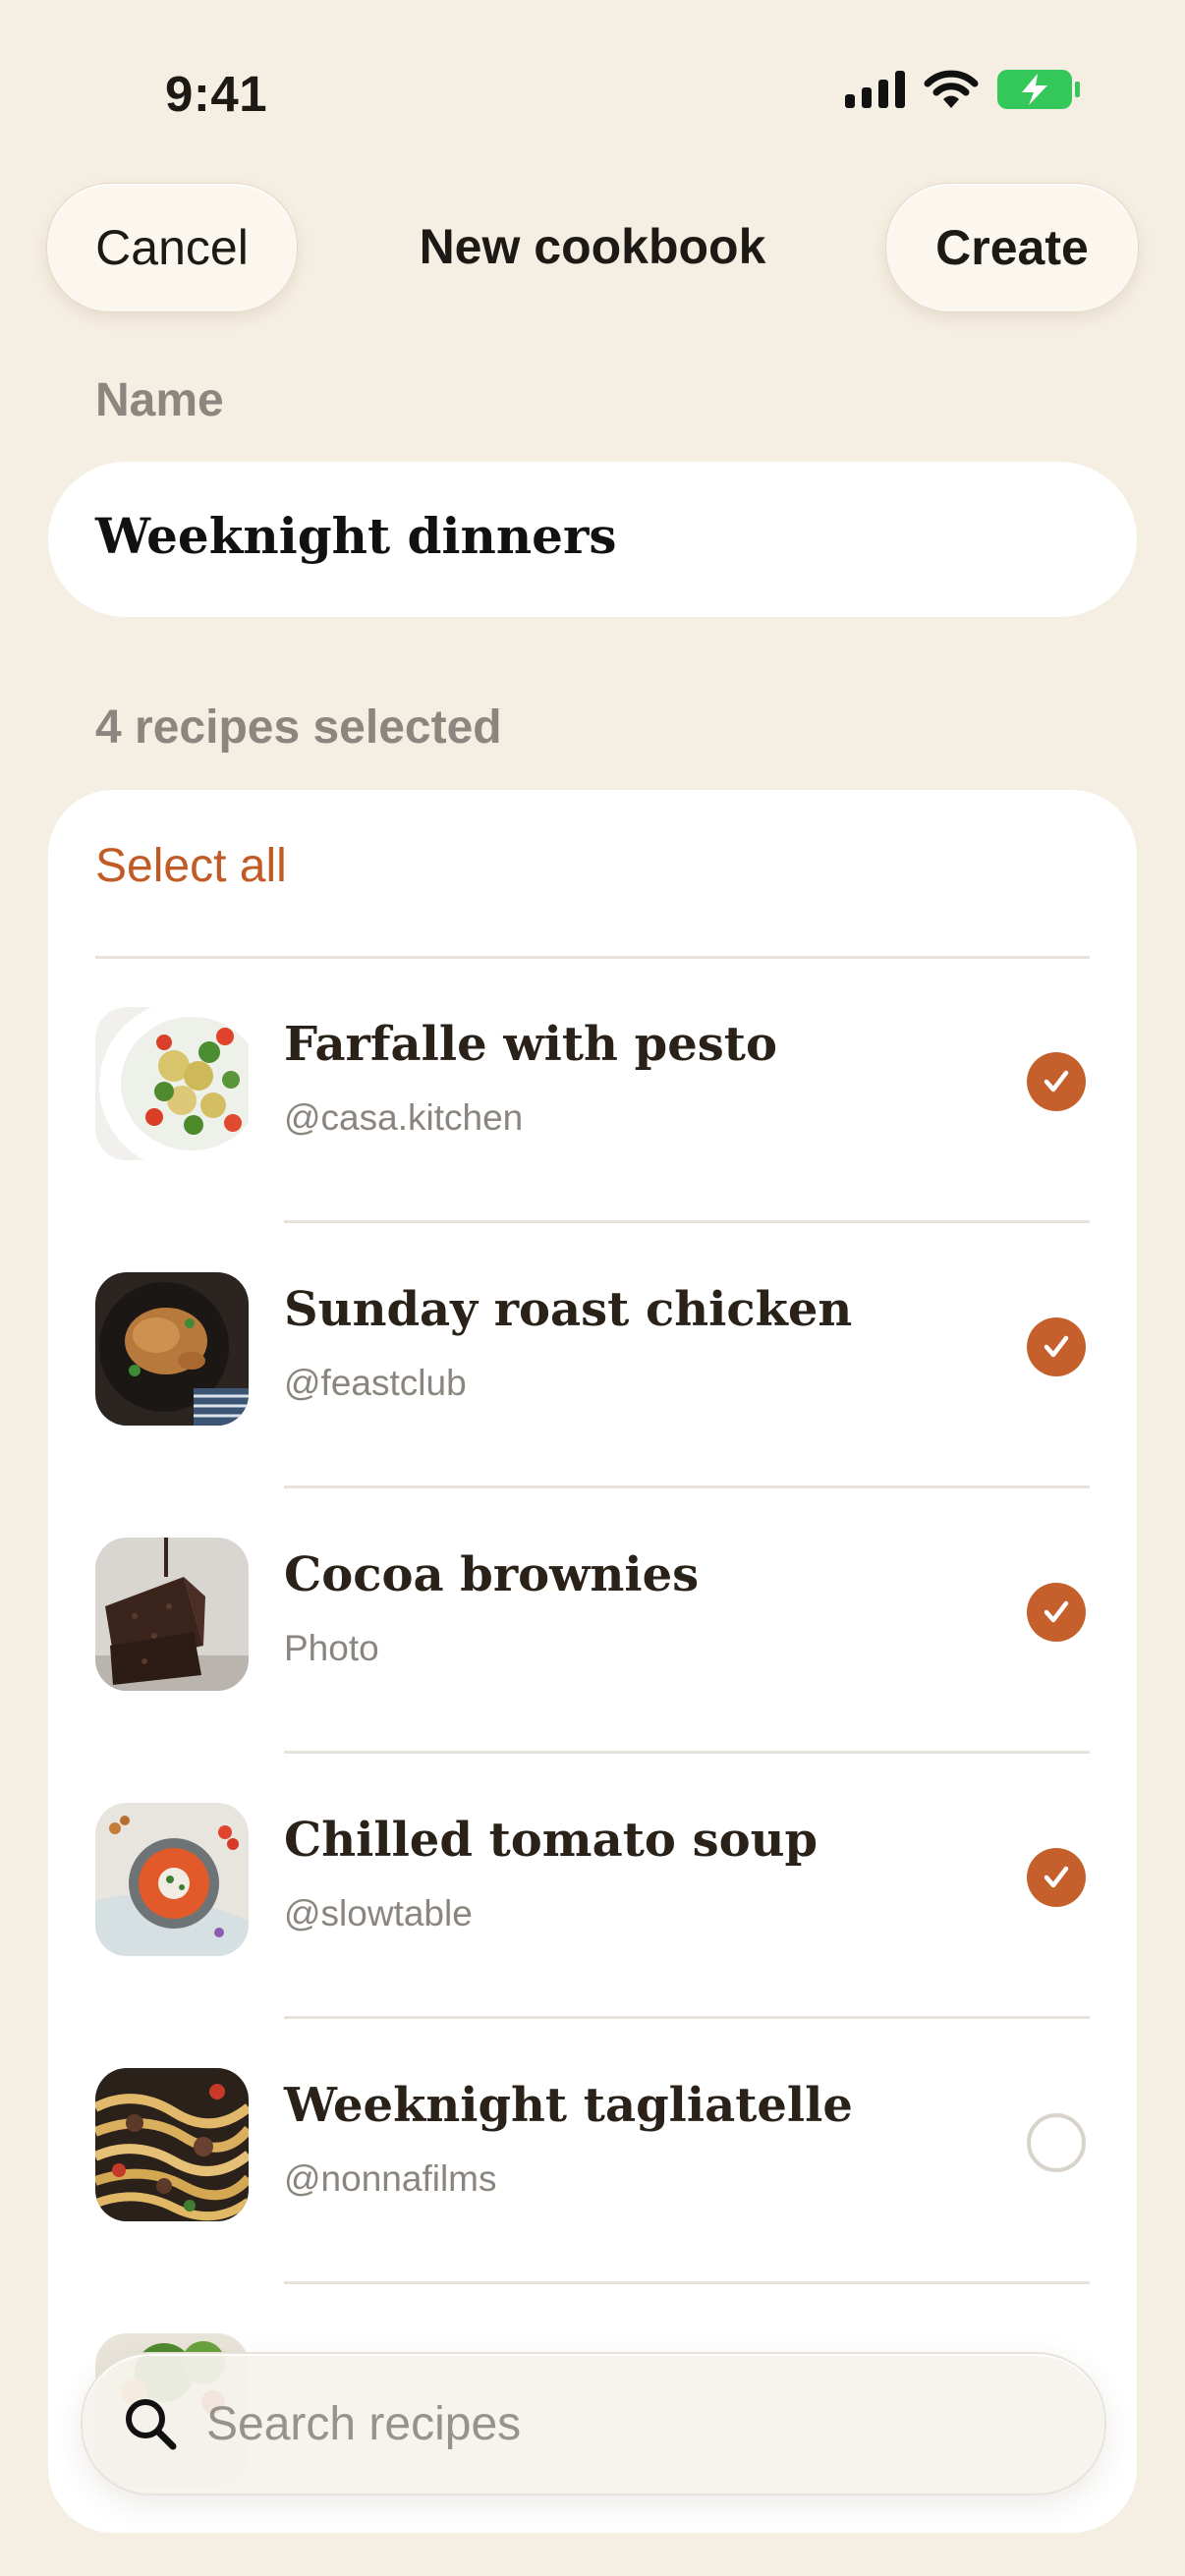 The height and width of the screenshot is (2576, 1185). I want to click on name-label: Name, so click(160, 400).